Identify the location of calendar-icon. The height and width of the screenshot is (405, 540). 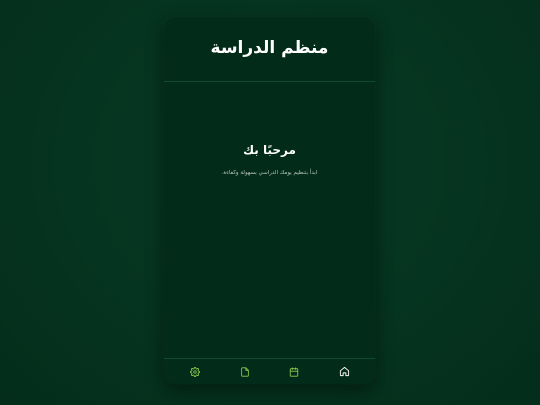
(294, 371).